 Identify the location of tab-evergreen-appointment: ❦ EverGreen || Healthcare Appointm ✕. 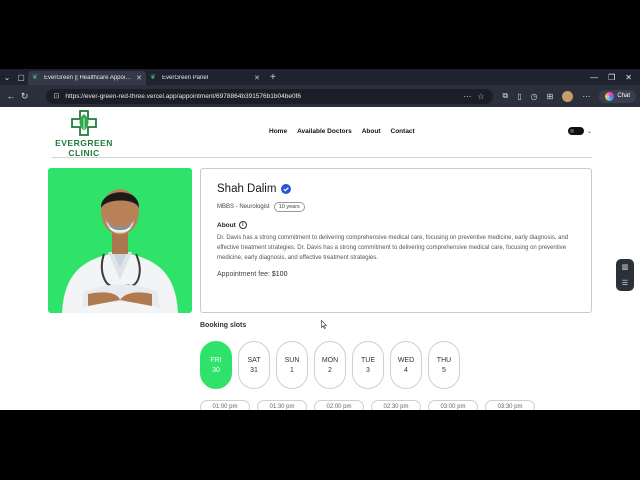
(87, 78).